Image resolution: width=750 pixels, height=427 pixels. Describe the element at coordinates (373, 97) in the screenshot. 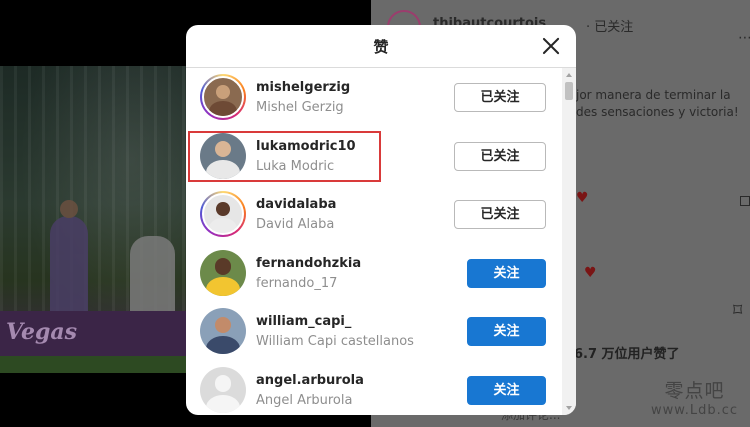

I see `list-item: mishelgerzig Mishel Gerzig 已关注` at that location.